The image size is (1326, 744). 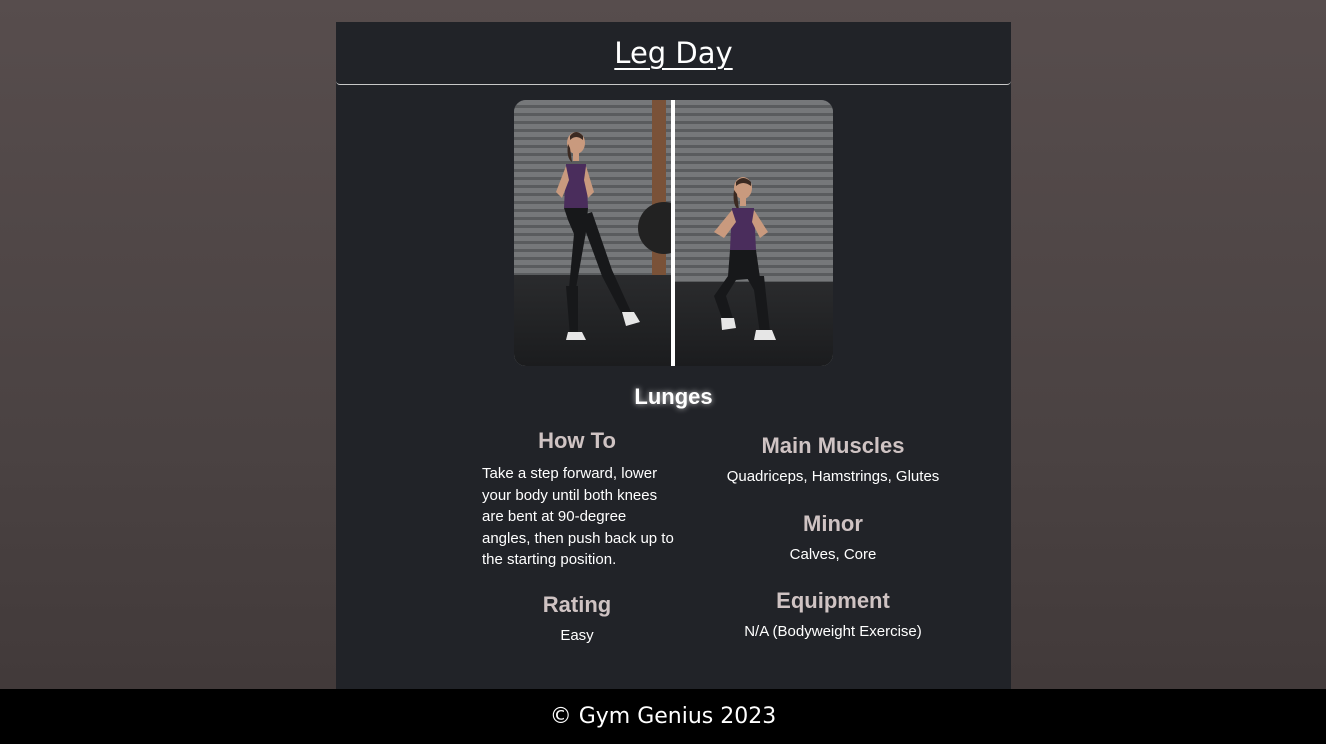 I want to click on rating-heading: Rating, so click(x=577, y=604).